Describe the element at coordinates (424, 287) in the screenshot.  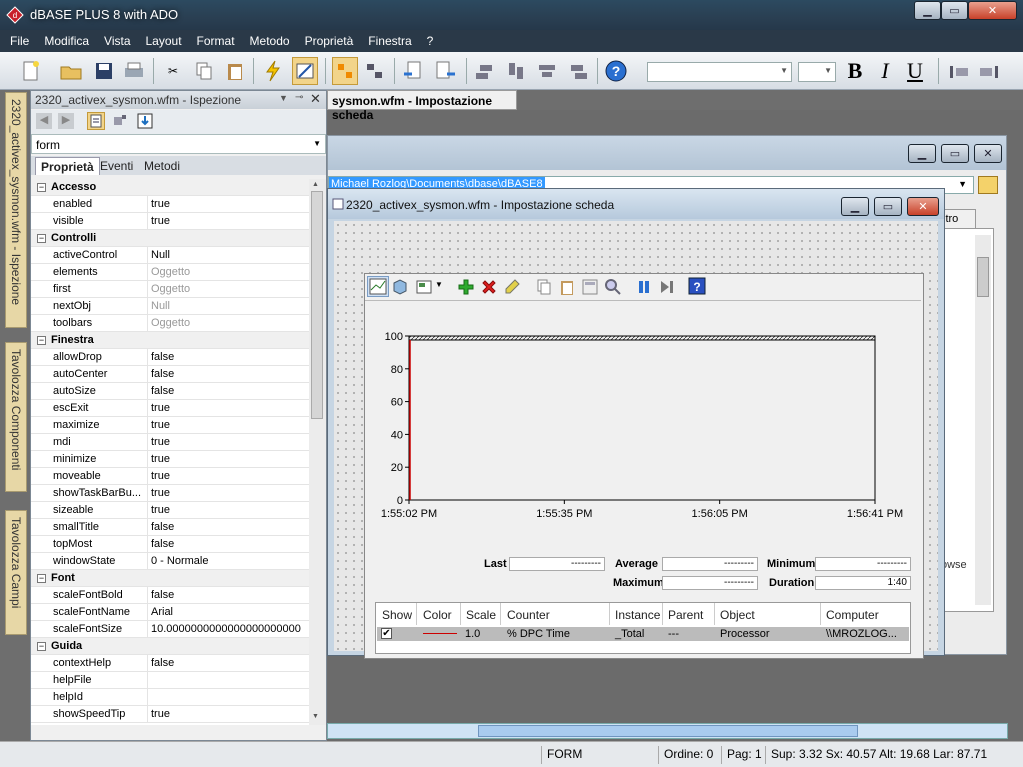
I see `view-report-icon` at that location.